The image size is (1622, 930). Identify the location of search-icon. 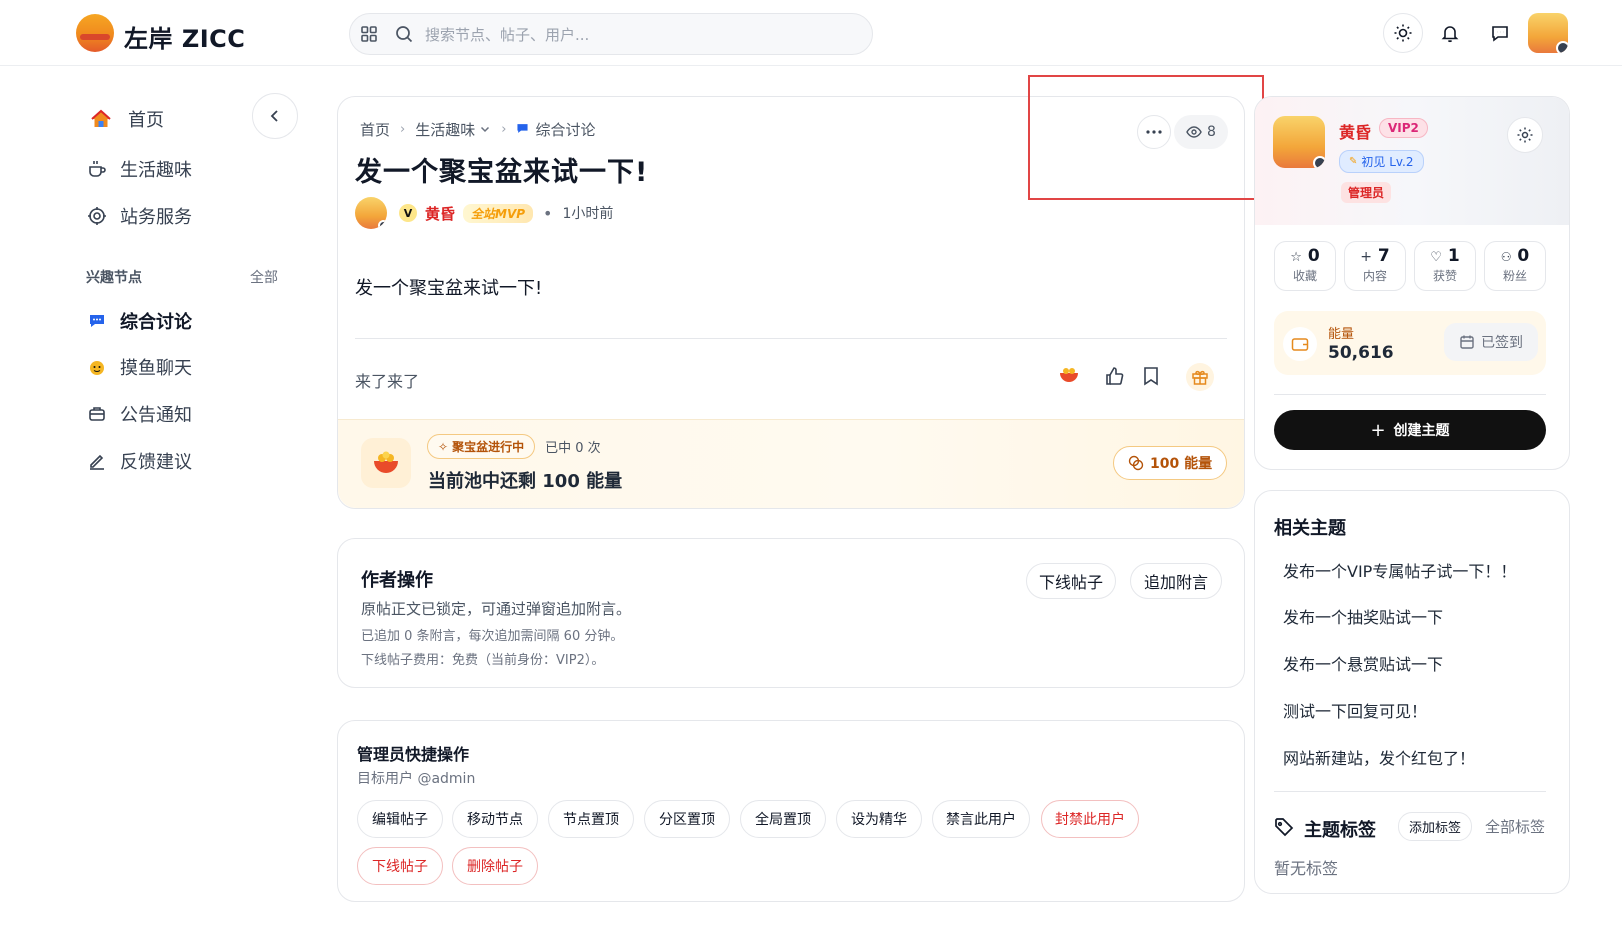
(404, 34).